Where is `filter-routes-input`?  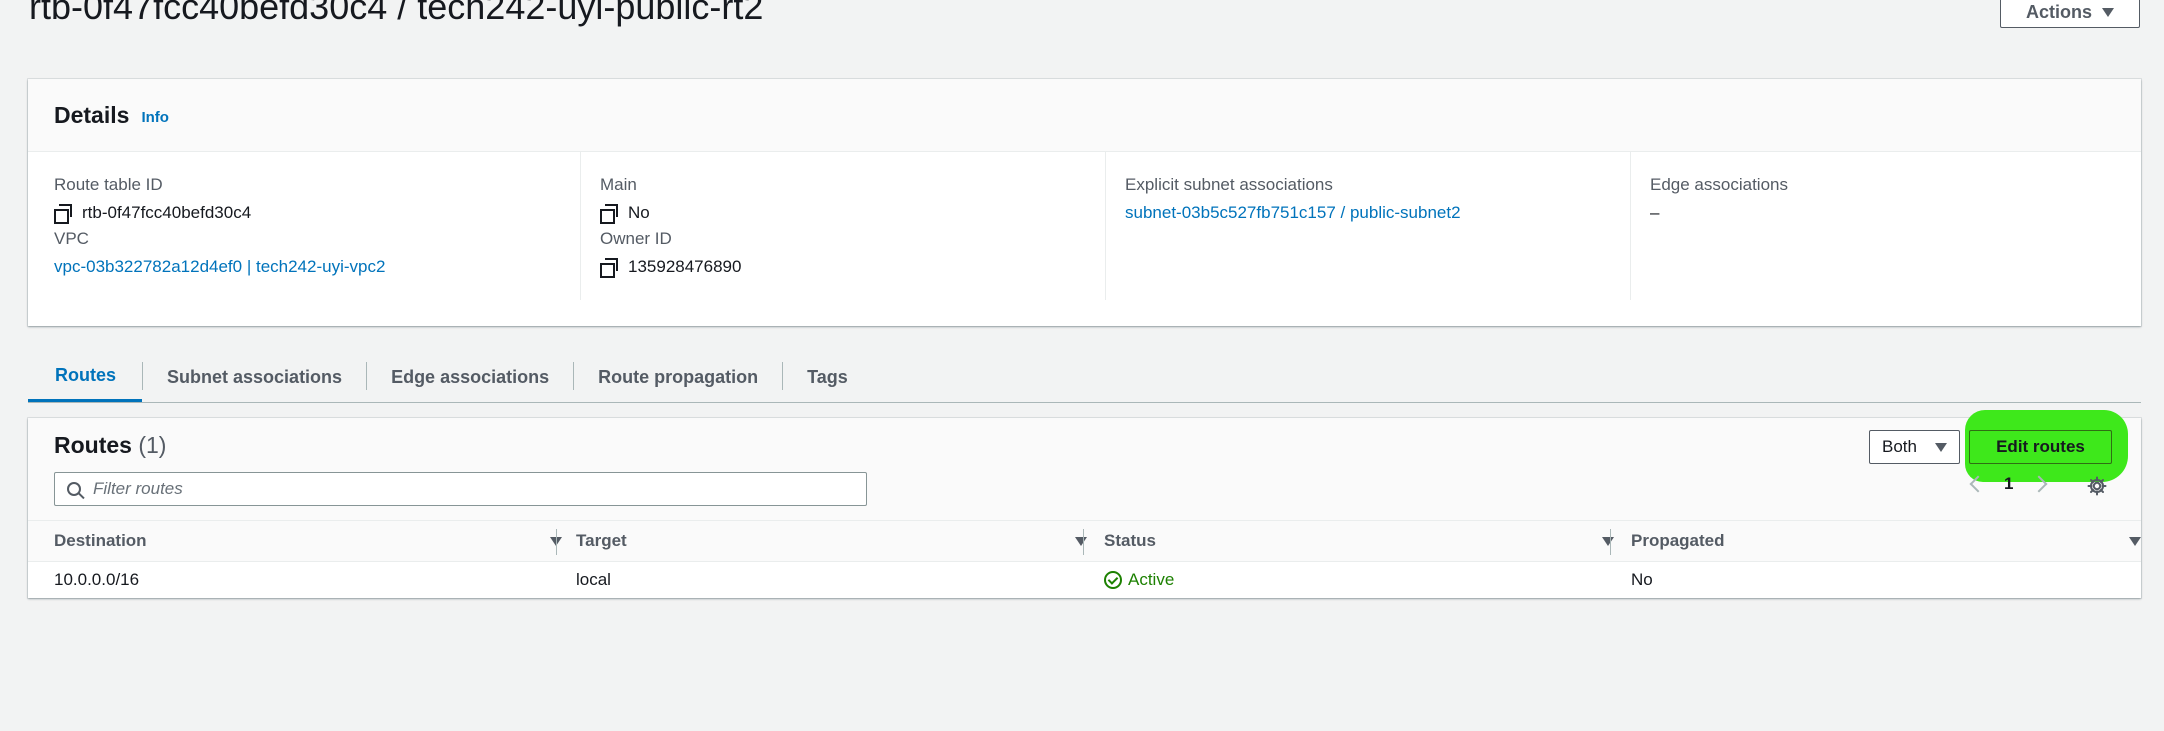 filter-routes-input is located at coordinates (473, 489).